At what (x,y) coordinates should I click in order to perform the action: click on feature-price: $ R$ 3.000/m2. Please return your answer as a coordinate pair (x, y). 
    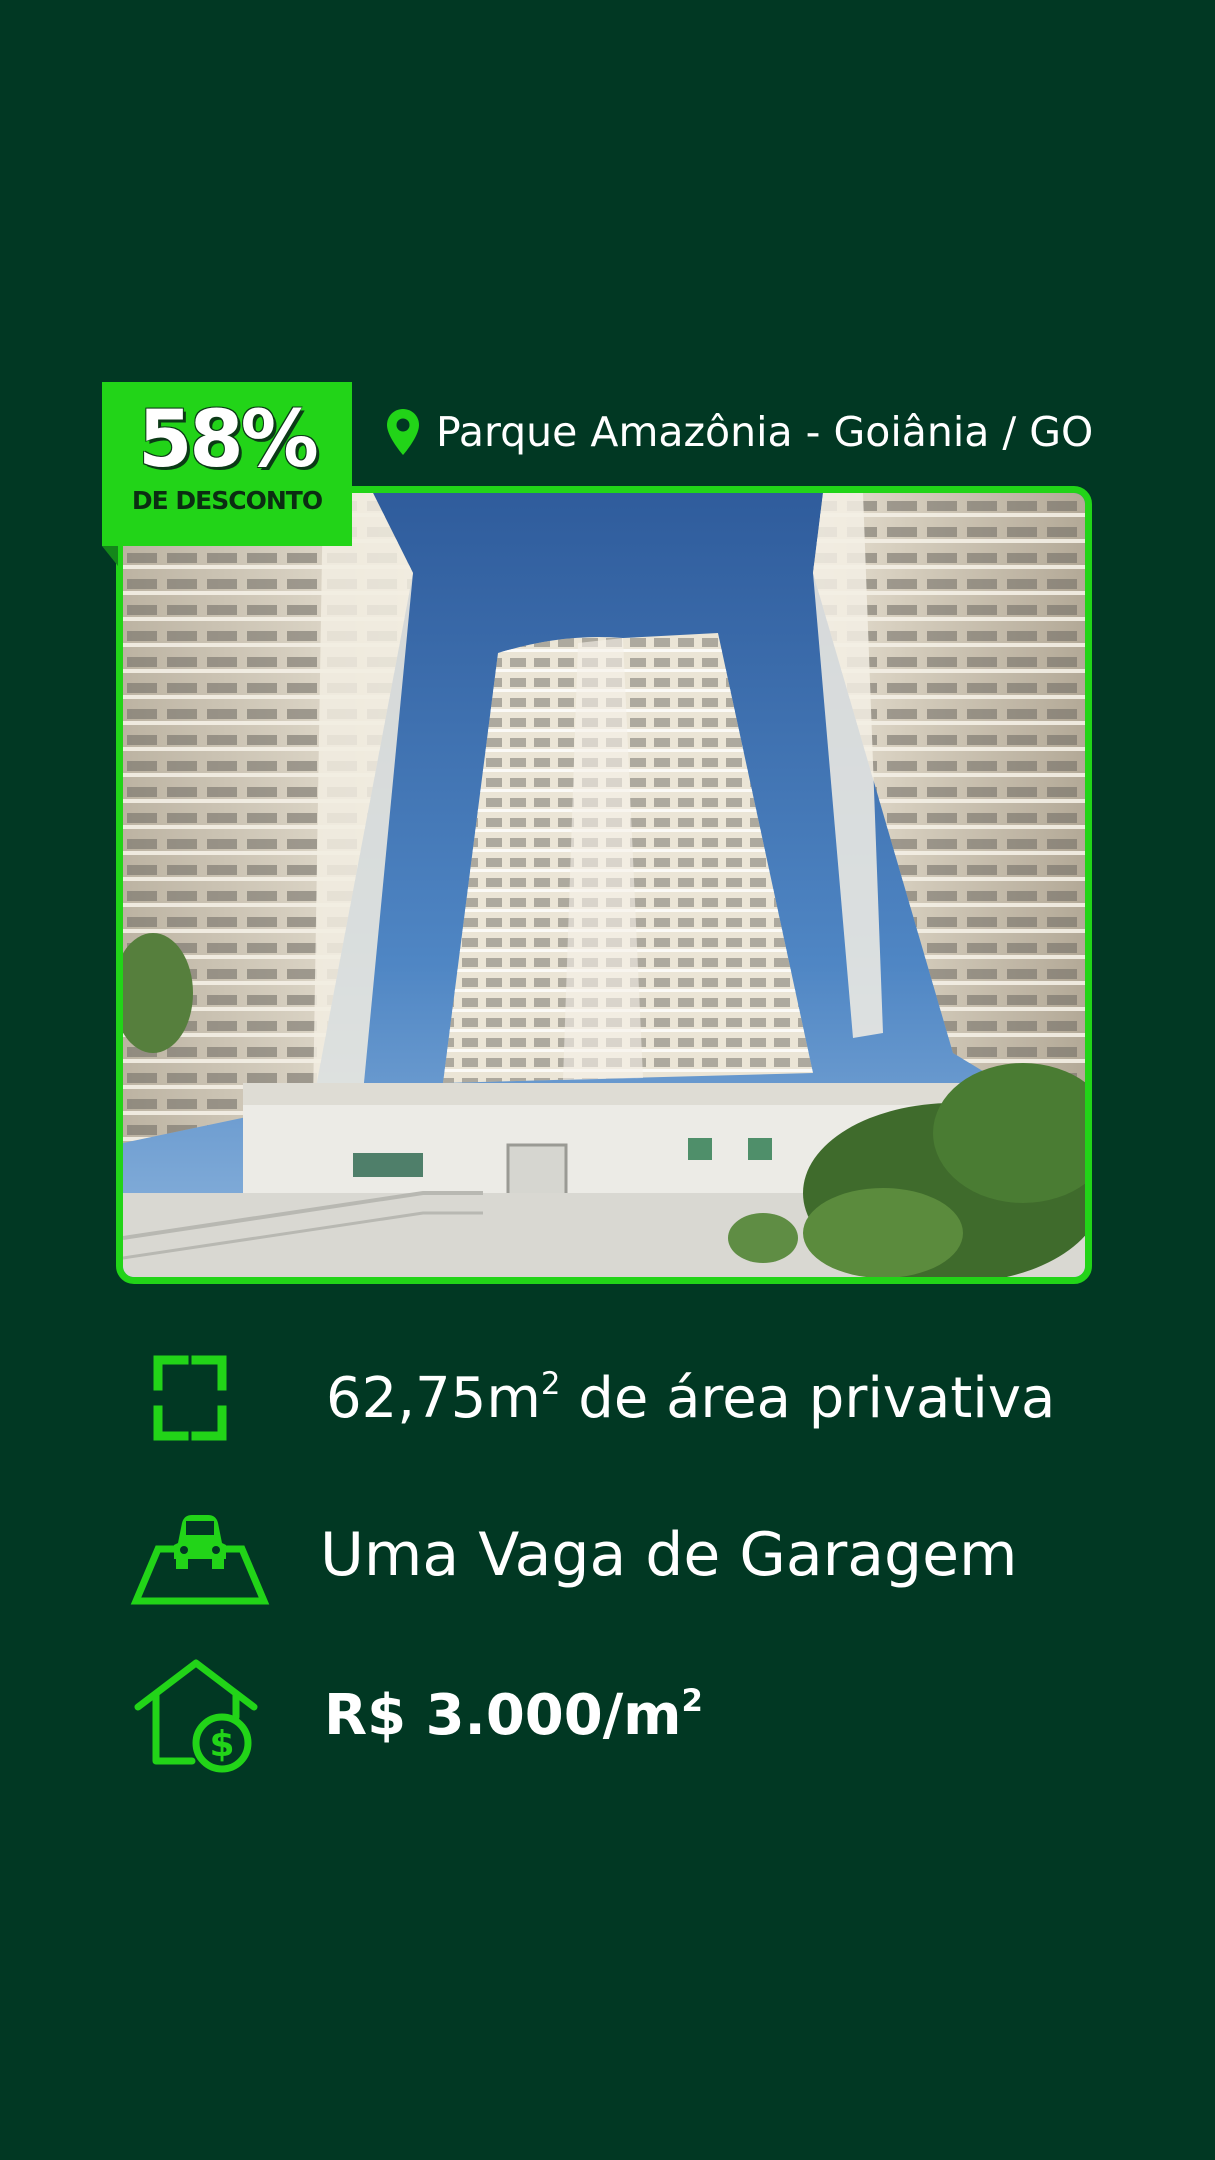
    Looking at the image, I should click on (416, 1715).